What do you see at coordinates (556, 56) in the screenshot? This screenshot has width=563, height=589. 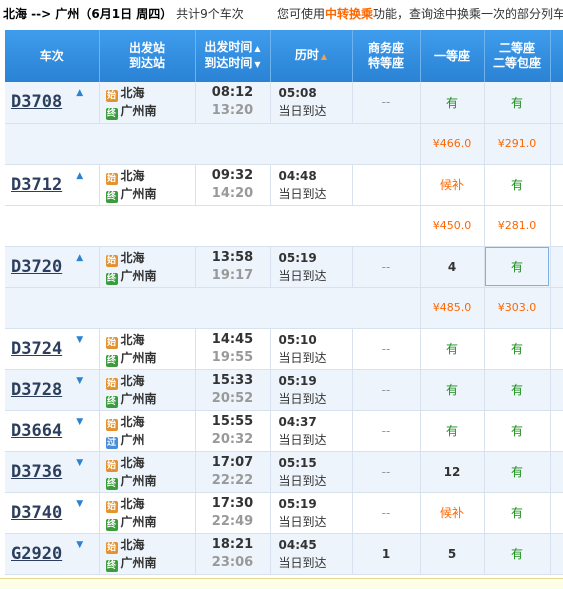 I see `col-overflow` at bounding box center [556, 56].